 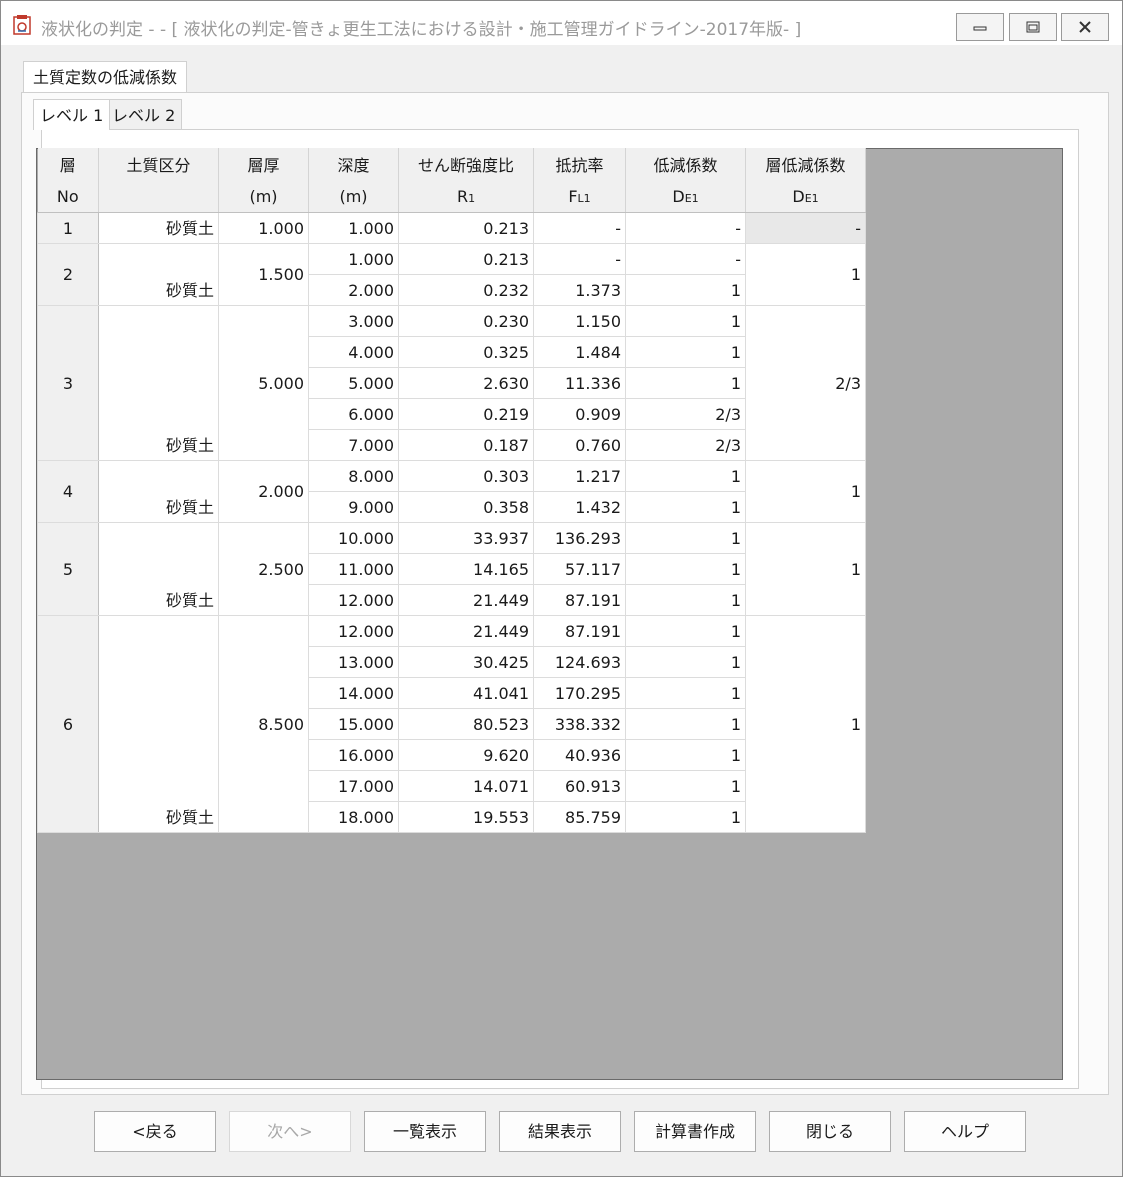 What do you see at coordinates (980, 27) in the screenshot?
I see `minimize-button` at bounding box center [980, 27].